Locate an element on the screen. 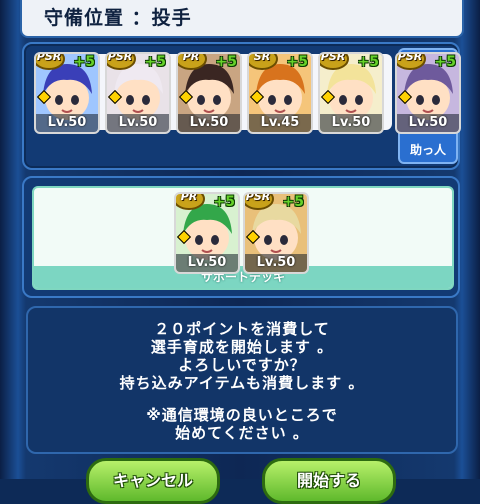 The width and height of the screenshot is (480, 504). position-header: 守備位置 ：投手 is located at coordinates (242, 19).